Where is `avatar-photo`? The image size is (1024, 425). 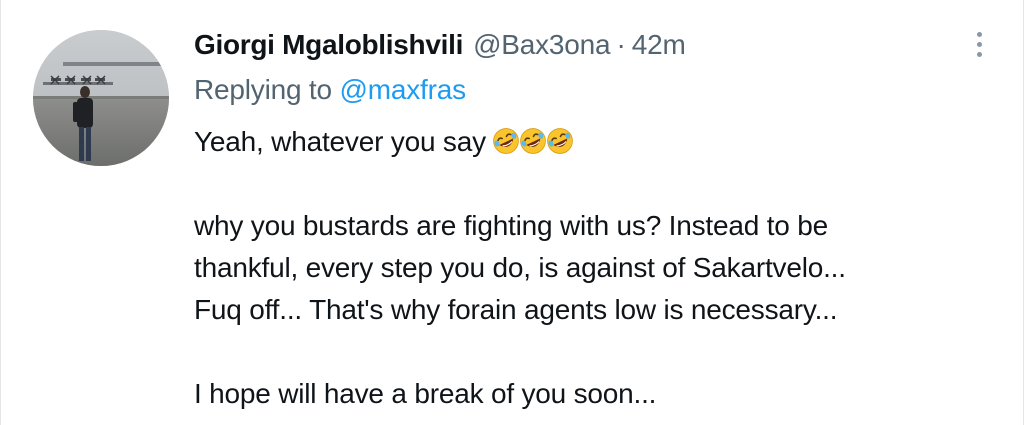 avatar-photo is located at coordinates (101, 98).